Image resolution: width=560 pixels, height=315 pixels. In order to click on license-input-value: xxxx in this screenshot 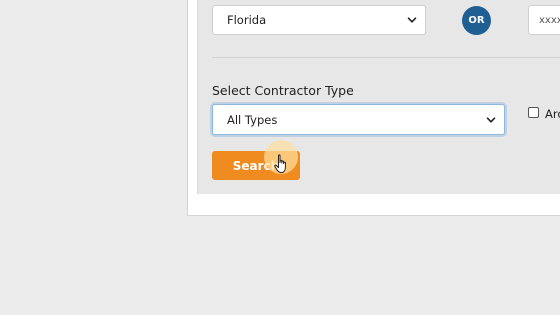, I will do `click(549, 20)`.